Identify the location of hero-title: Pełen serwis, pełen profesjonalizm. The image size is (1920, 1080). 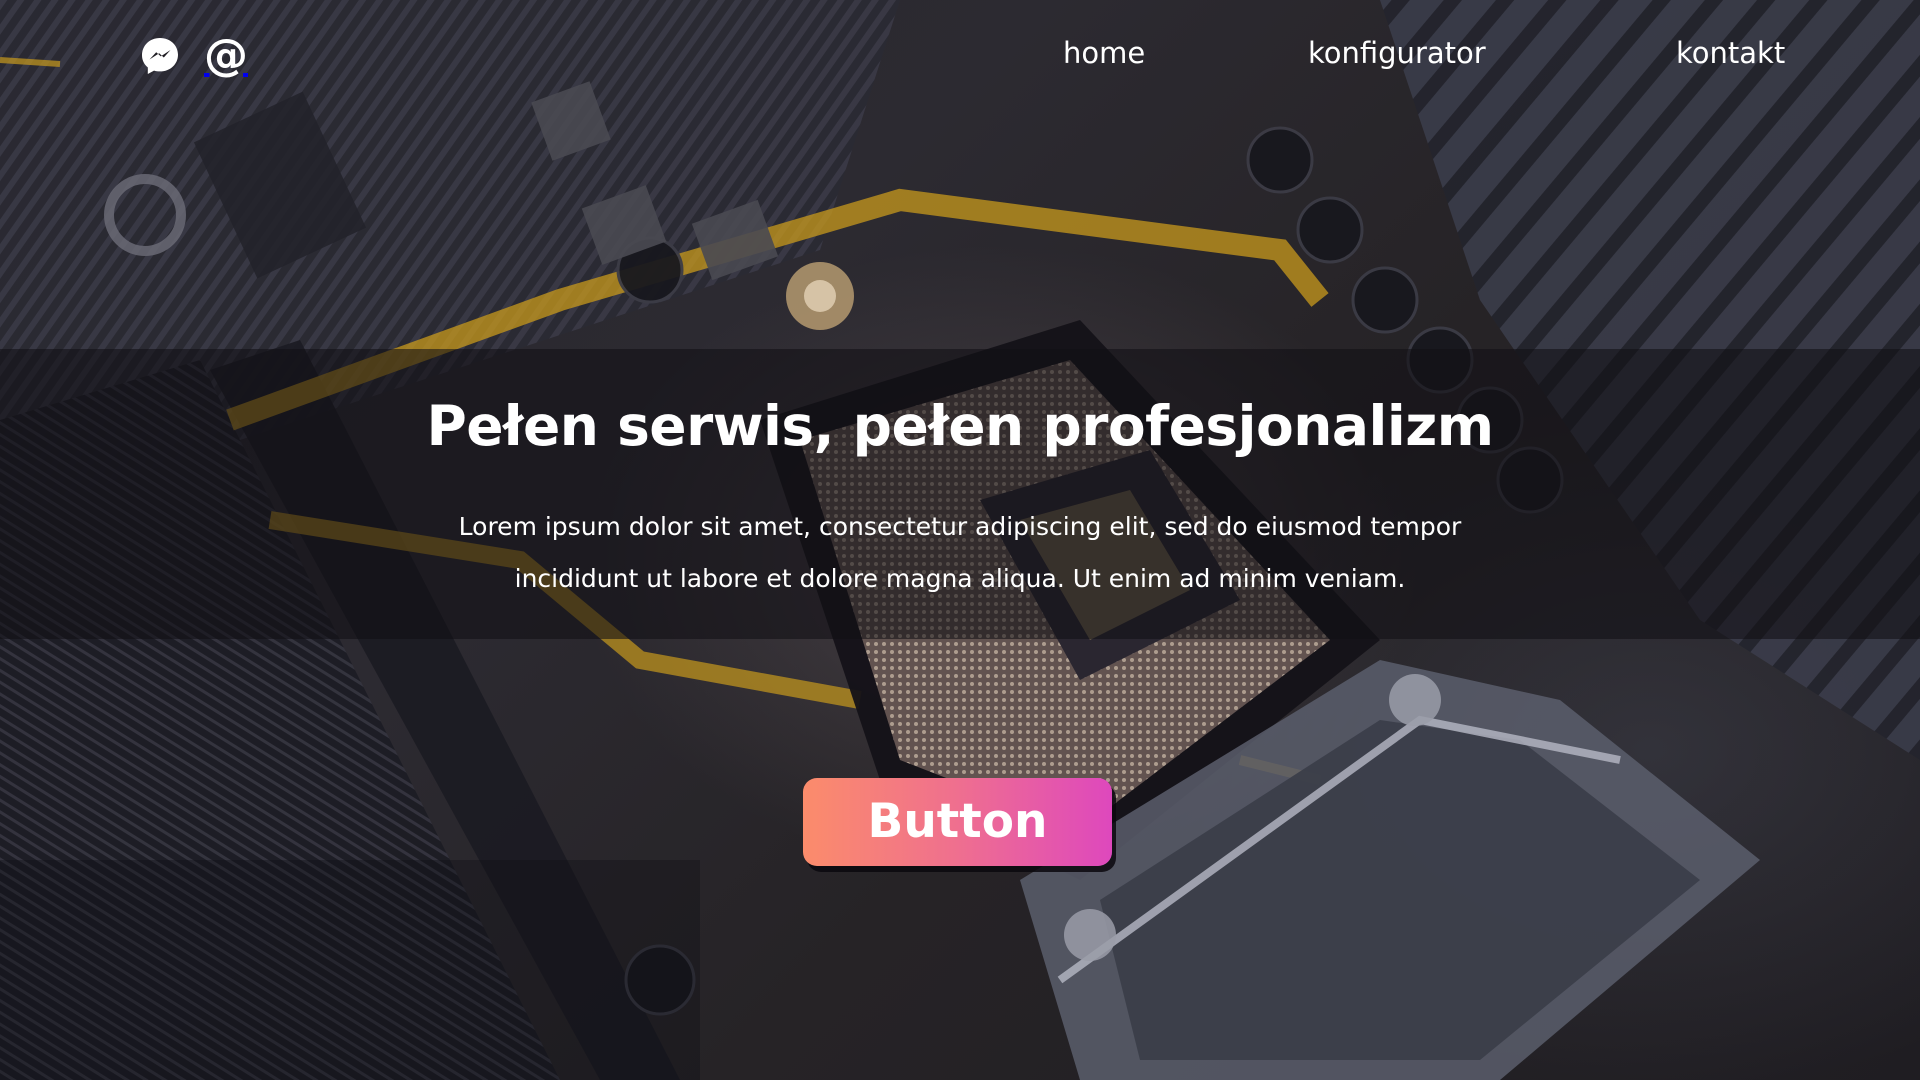
(960, 426).